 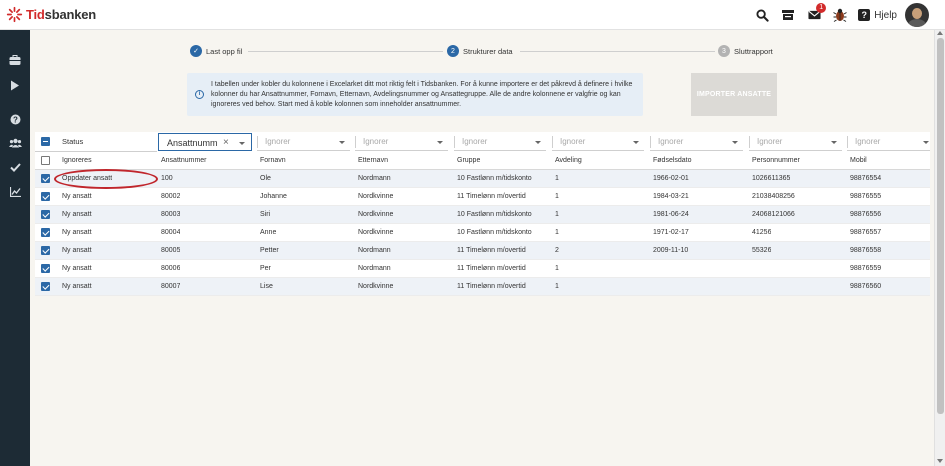 What do you see at coordinates (15, 60) in the screenshot?
I see `sidebar-dashboard-icon` at bounding box center [15, 60].